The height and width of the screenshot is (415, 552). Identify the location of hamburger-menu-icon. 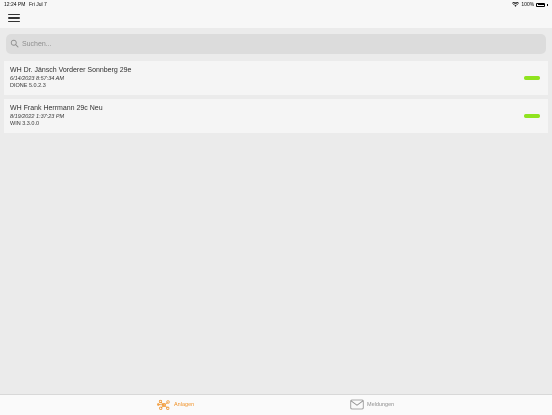
(14, 18).